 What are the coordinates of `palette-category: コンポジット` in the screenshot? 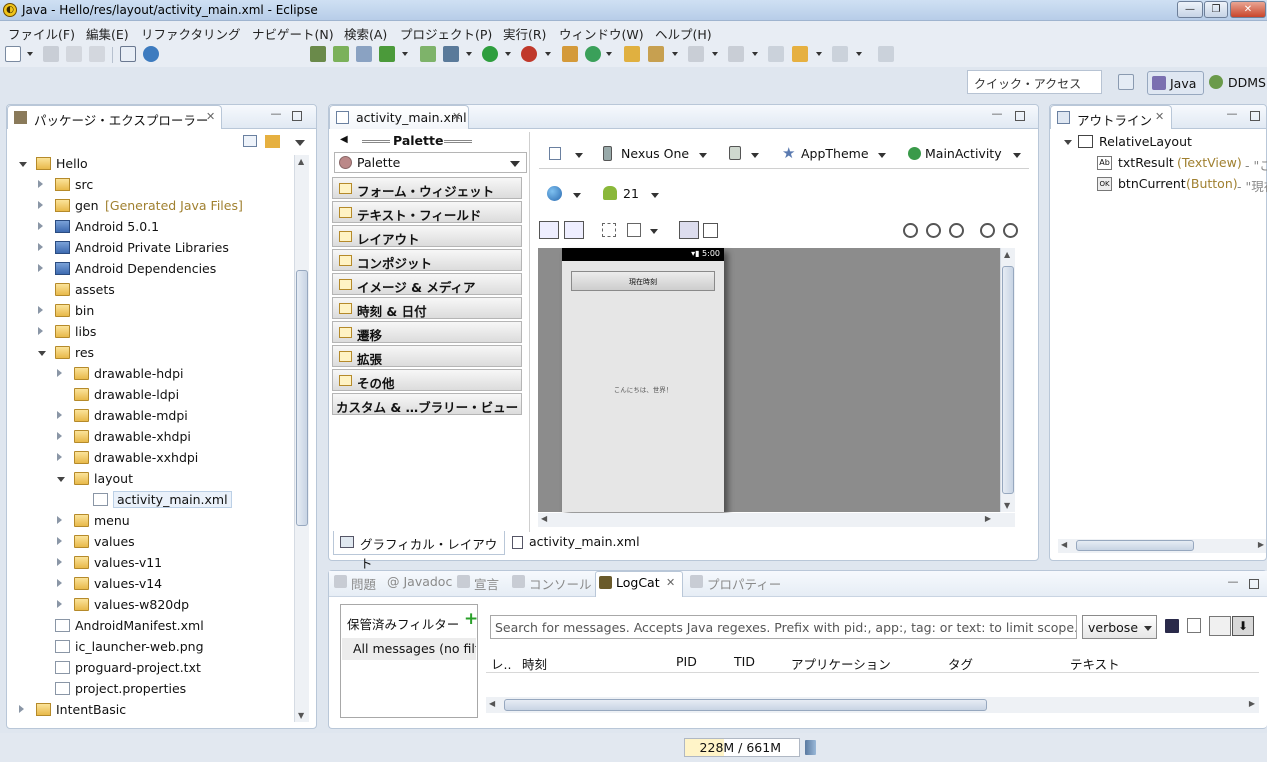 It's located at (427, 260).